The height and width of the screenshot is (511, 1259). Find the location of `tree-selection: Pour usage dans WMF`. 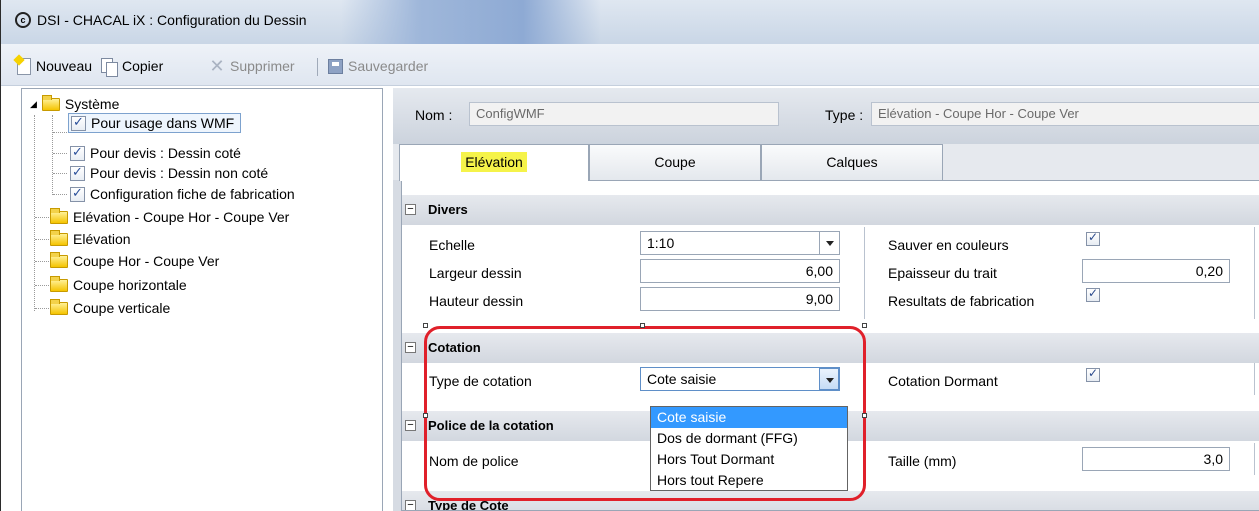

tree-selection: Pour usage dans WMF is located at coordinates (155, 123).